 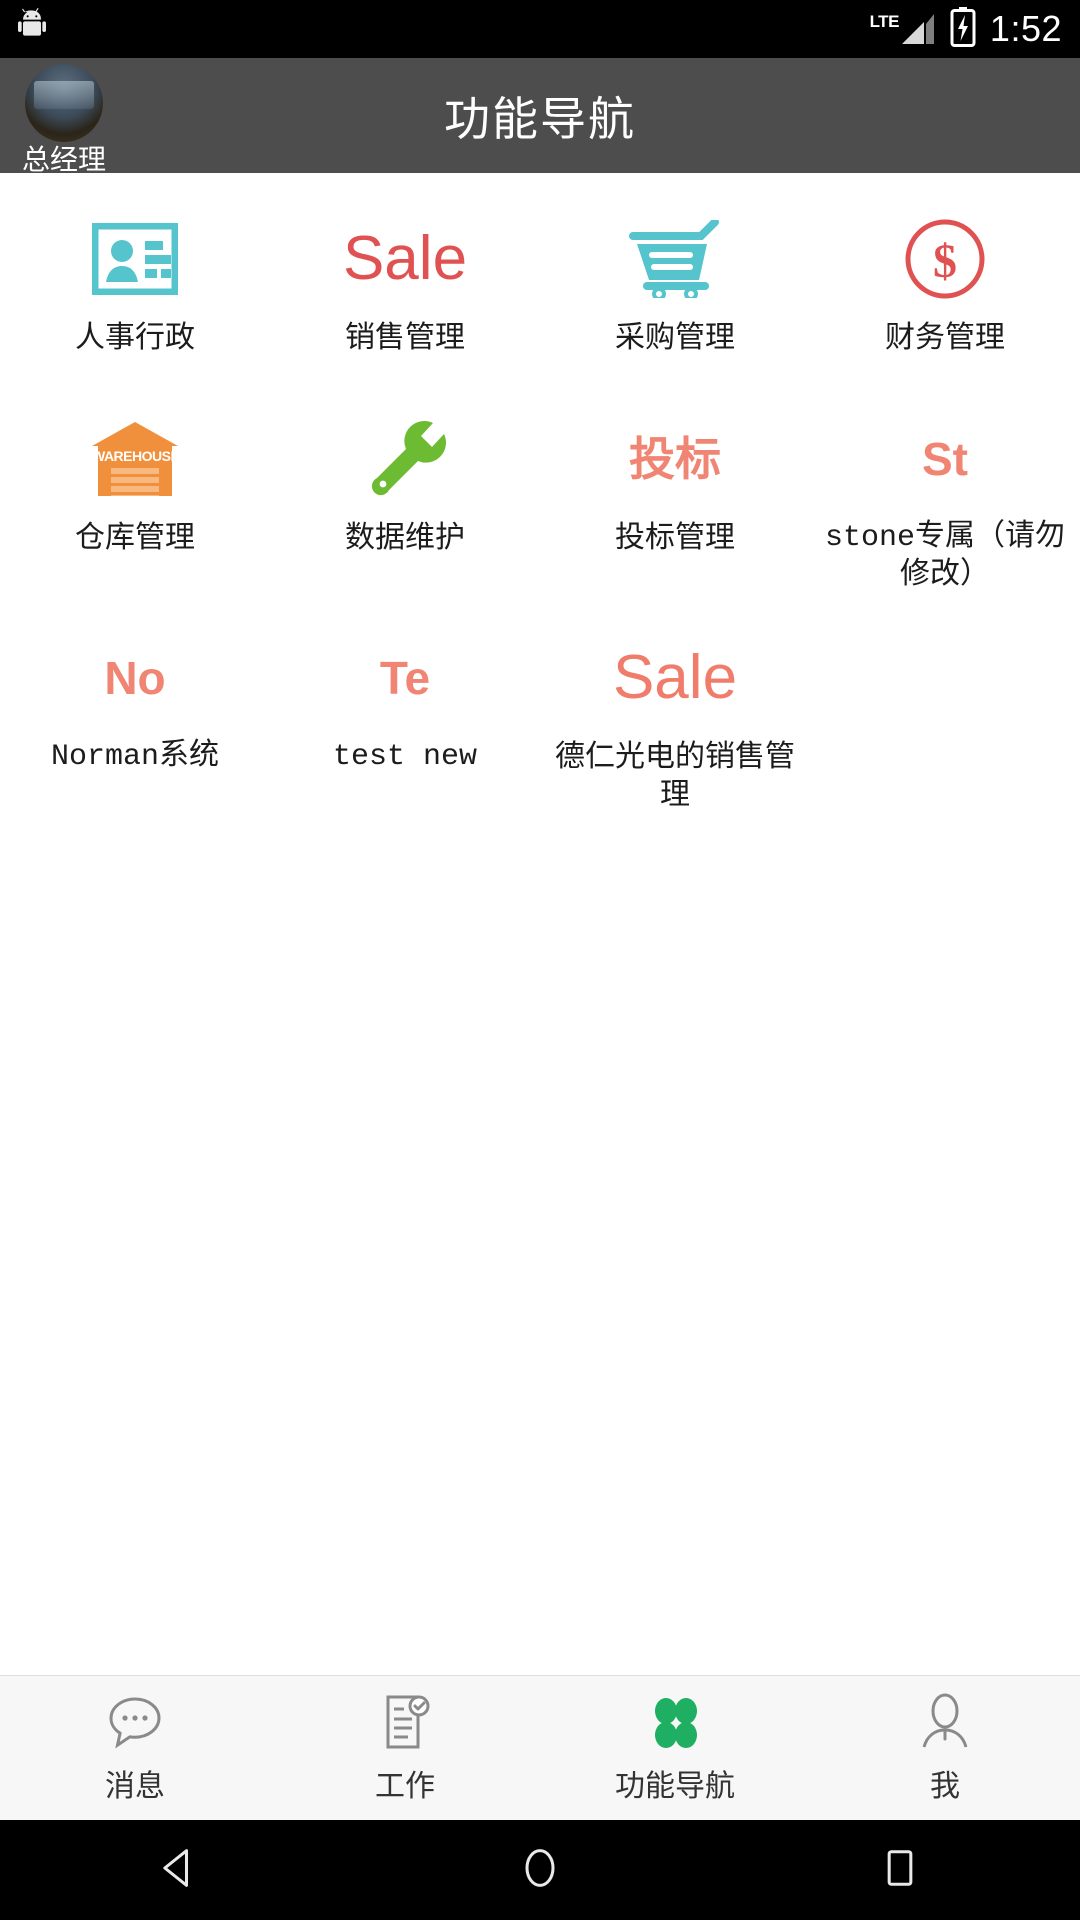 I want to click on dollar-circle-icon: $, so click(x=945, y=259).